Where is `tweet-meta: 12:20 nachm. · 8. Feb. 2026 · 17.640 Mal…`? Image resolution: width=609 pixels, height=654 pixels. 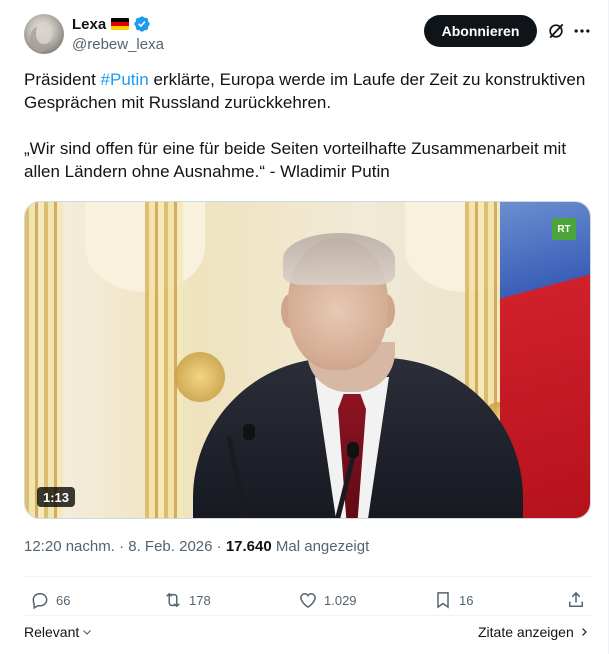 tweet-meta: 12:20 nachm. · 8. Feb. 2026 · 17.640 Mal… is located at coordinates (196, 546).